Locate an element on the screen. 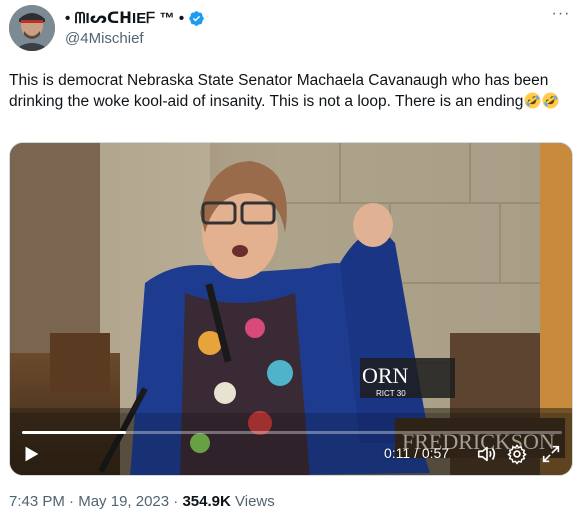 The width and height of the screenshot is (582, 516). nameplate-top: ORN is located at coordinates (385, 375).